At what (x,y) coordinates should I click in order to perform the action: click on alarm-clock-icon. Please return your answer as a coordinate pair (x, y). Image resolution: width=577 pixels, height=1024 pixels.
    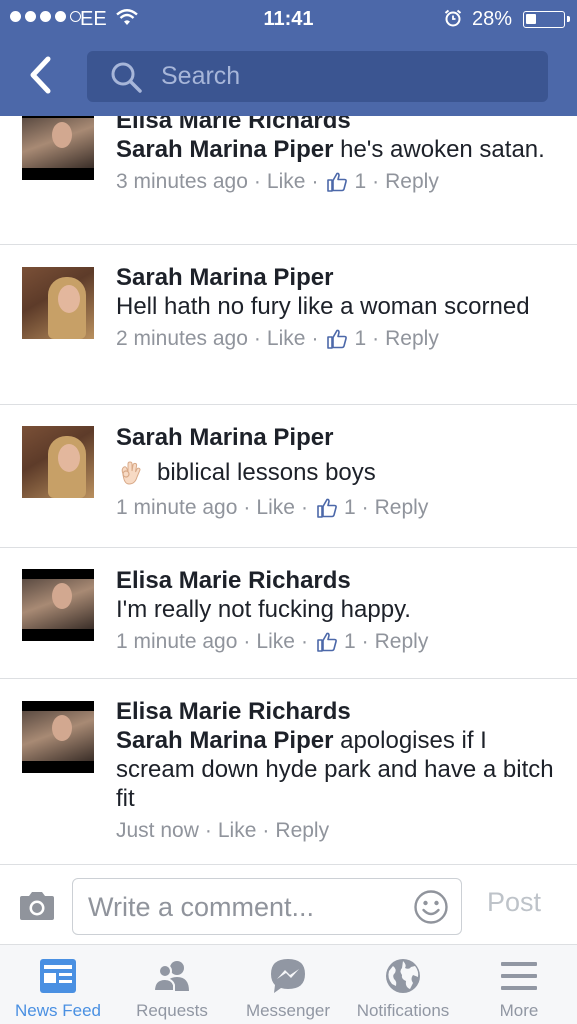
    Looking at the image, I should click on (453, 18).